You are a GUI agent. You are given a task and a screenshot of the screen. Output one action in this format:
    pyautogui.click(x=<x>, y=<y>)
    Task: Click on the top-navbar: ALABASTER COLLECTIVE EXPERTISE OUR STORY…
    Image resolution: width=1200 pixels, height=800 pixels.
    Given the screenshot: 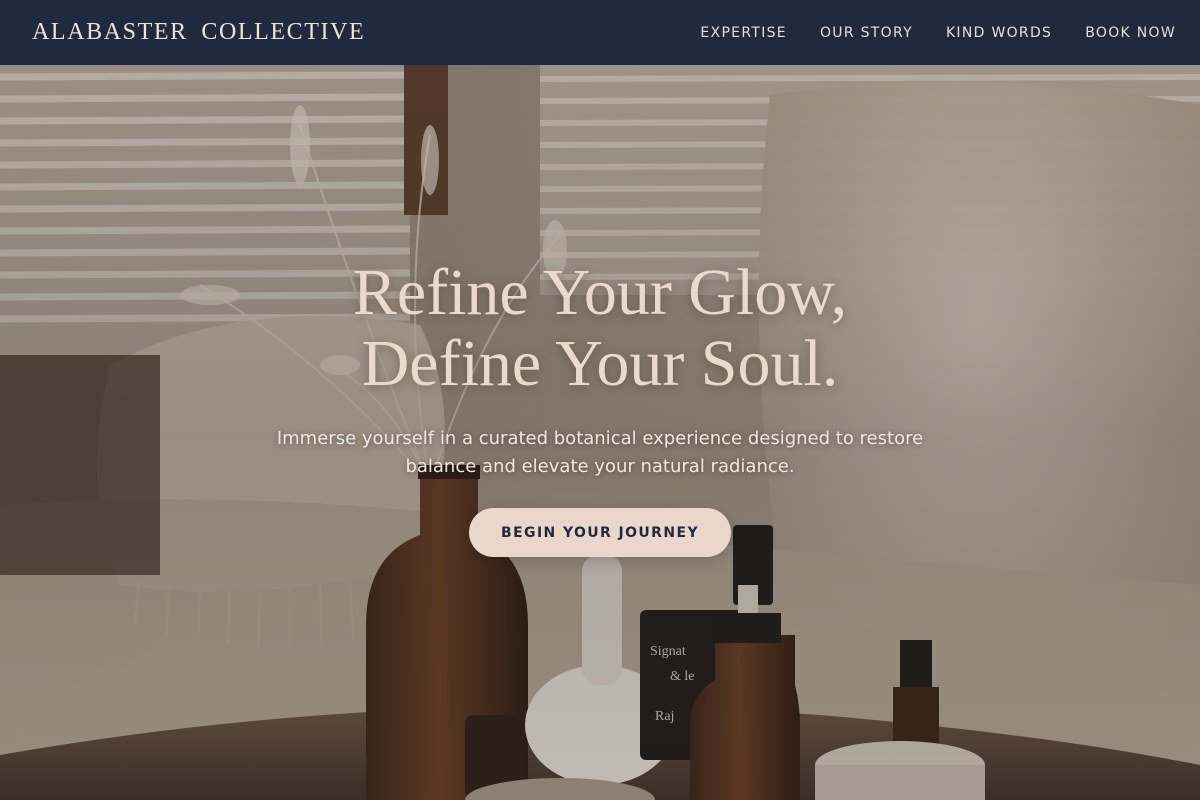 What is the action you would take?
    pyautogui.click(x=600, y=32)
    